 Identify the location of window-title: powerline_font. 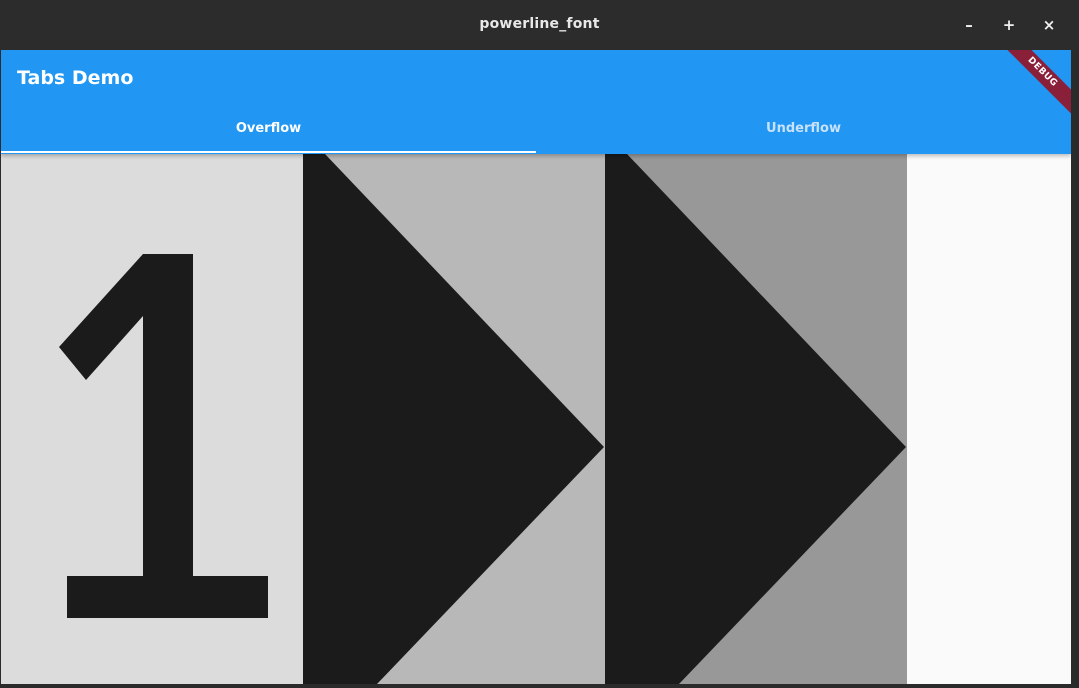
(539, 24).